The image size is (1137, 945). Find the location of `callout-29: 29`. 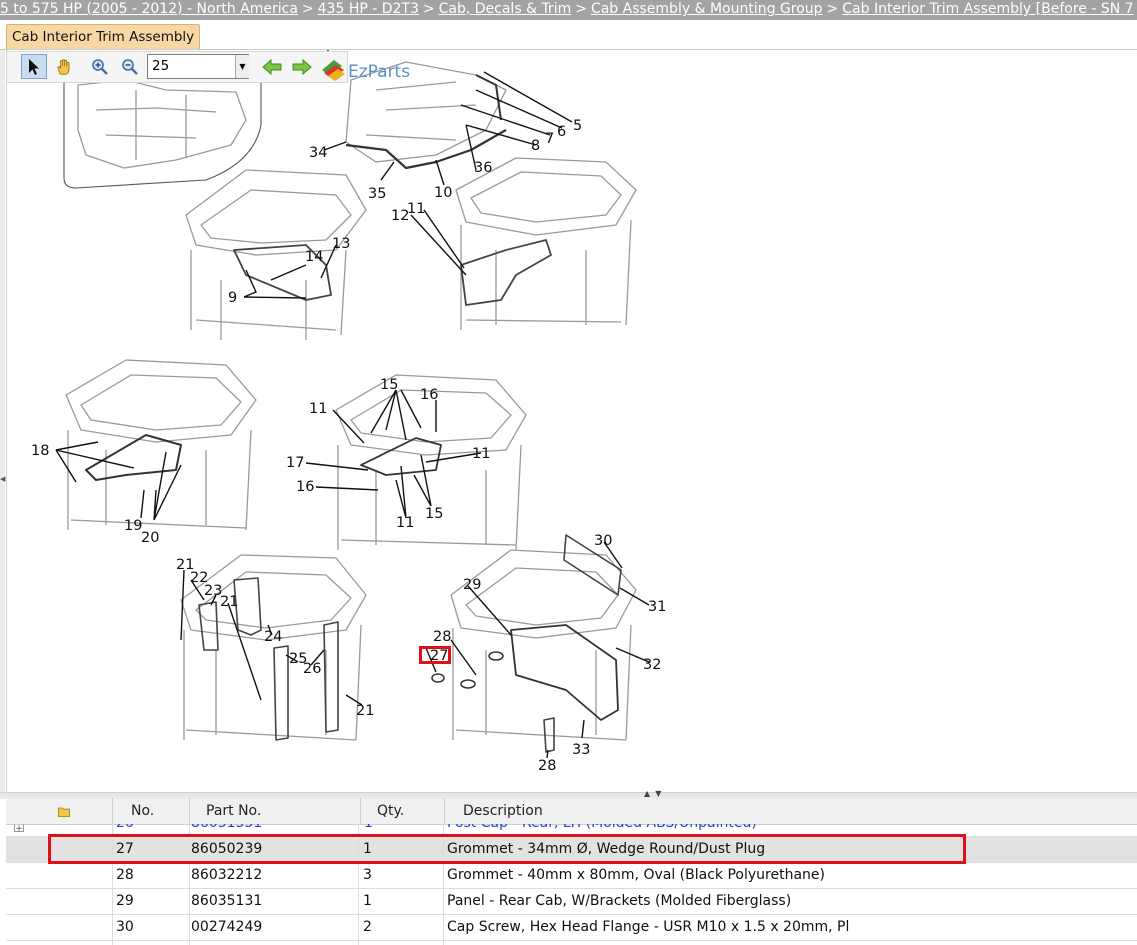

callout-29: 29 is located at coordinates (472, 585).